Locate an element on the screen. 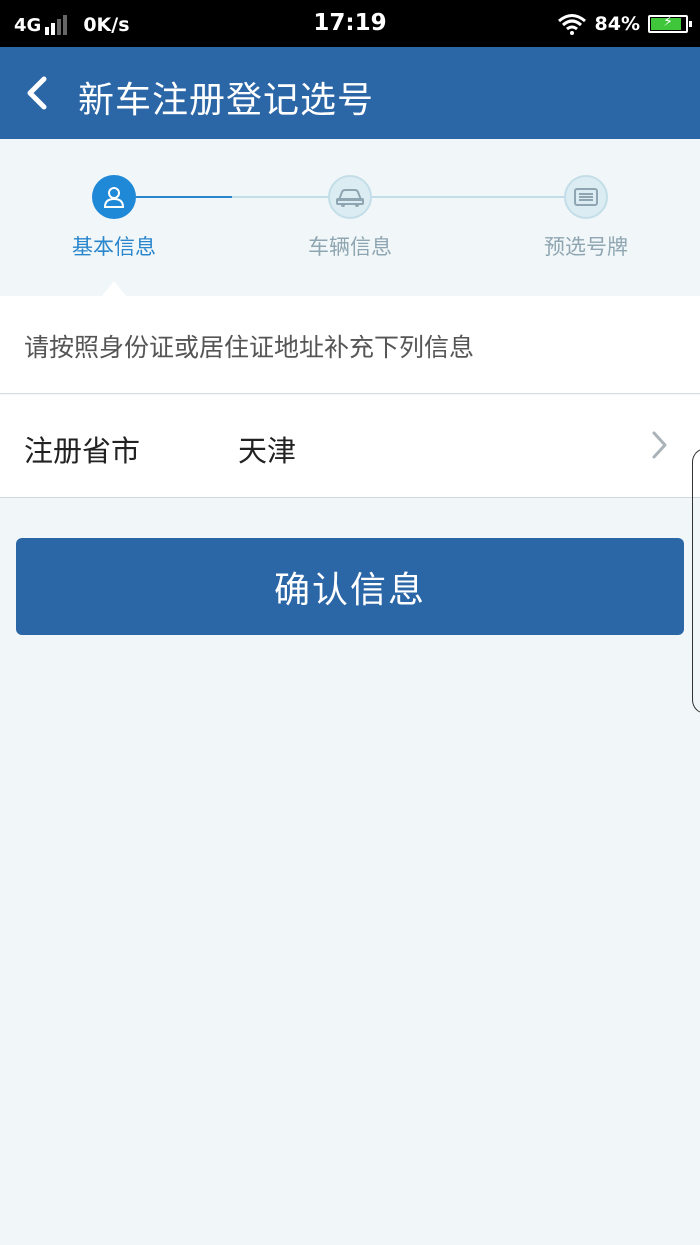  wifi-icon is located at coordinates (571, 24).